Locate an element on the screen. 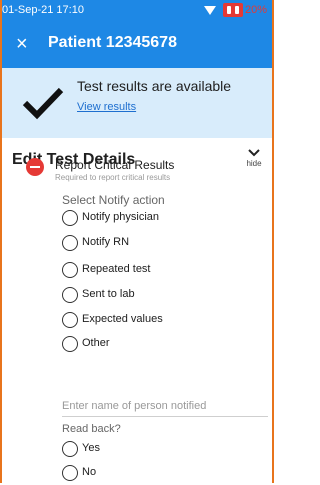 This screenshot has width=320, height=485. critical-results-label: Report Critical Results is located at coordinates (115, 165).